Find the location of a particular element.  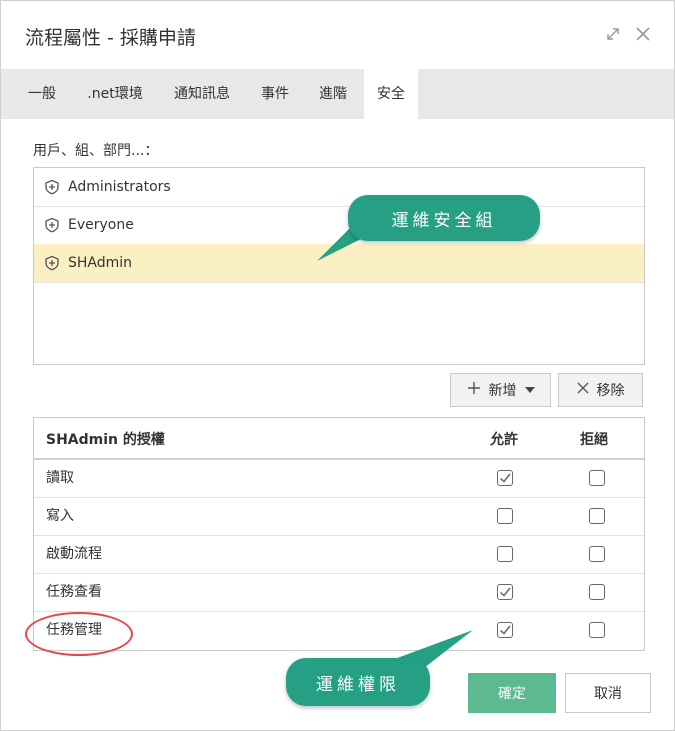

callout-permission: 運維權限 is located at coordinates (358, 682).